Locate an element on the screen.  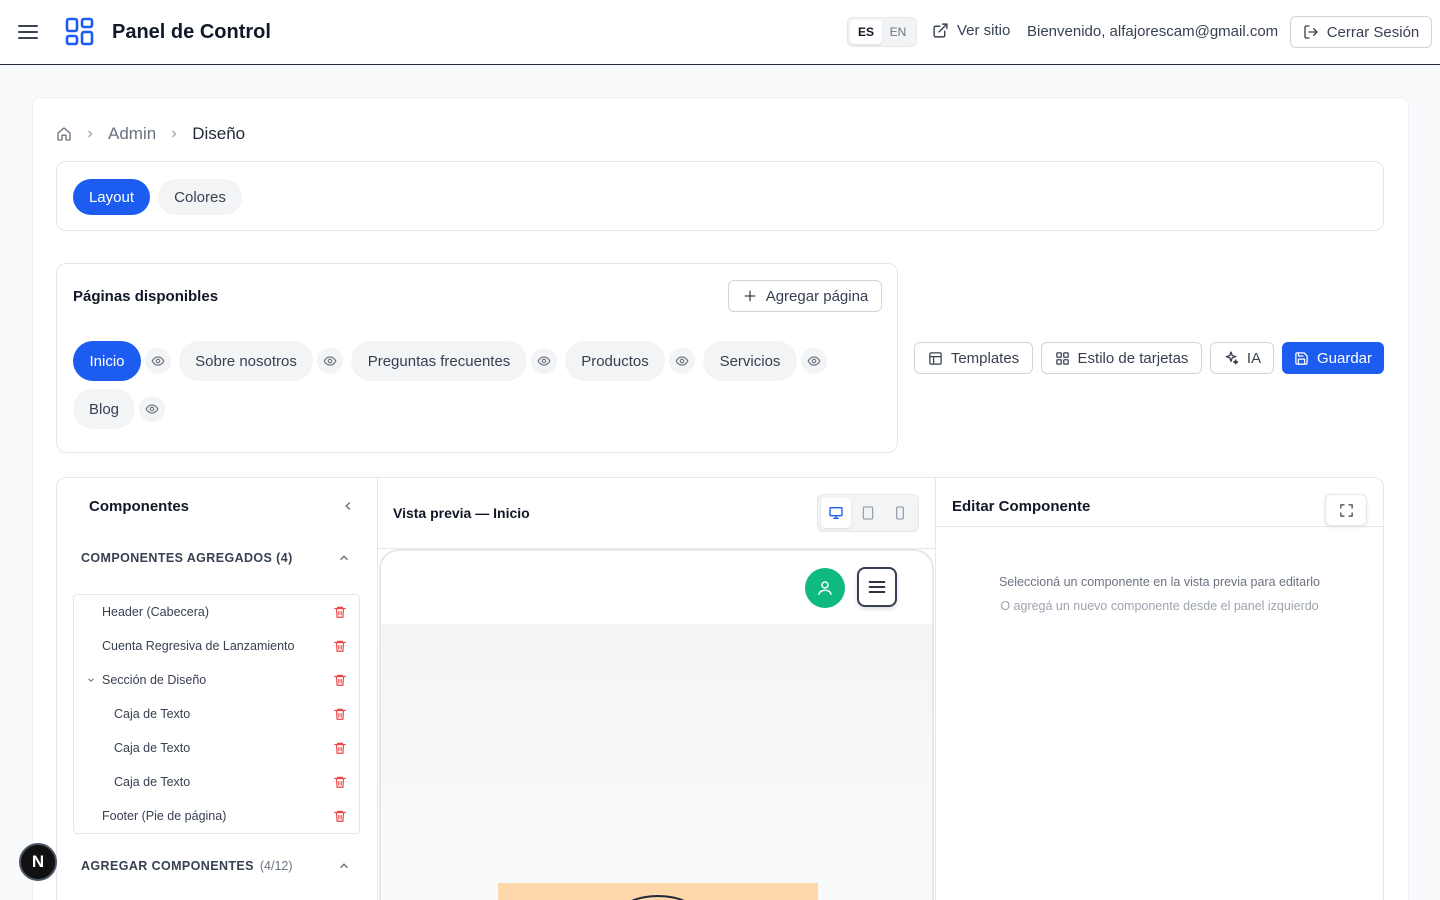
lang-es-option: ES is located at coordinates (866, 32).